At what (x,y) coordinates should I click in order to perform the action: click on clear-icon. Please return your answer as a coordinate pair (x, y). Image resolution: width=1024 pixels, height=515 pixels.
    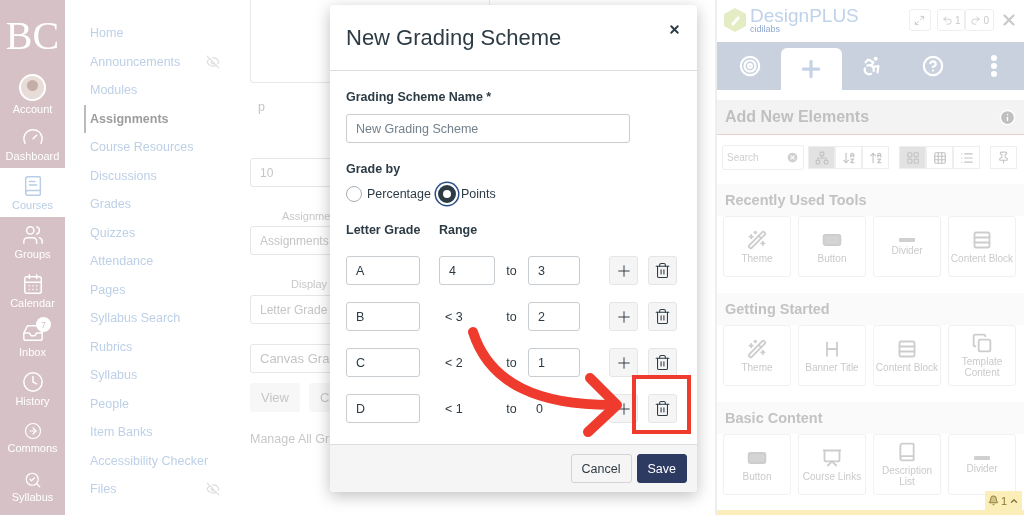
    Looking at the image, I should click on (792, 157).